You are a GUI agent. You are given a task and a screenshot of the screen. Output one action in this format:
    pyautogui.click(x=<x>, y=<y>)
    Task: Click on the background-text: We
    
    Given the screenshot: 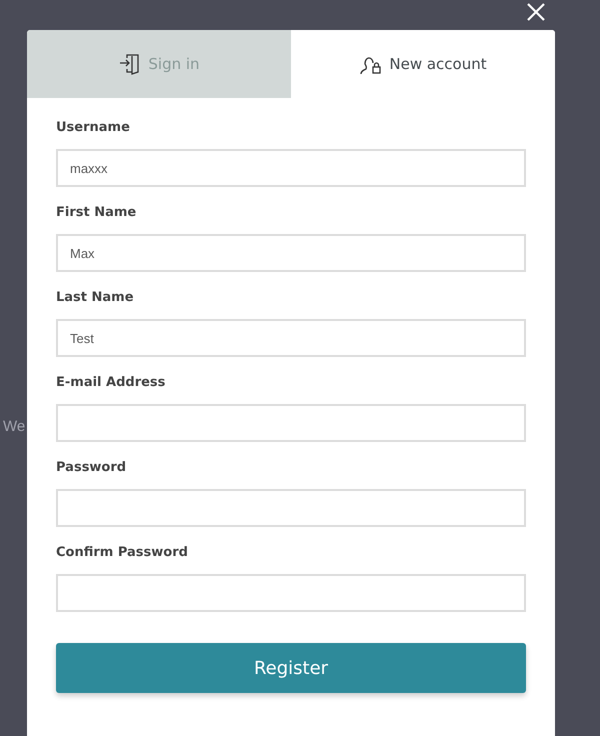 What is the action you would take?
    pyautogui.click(x=14, y=426)
    